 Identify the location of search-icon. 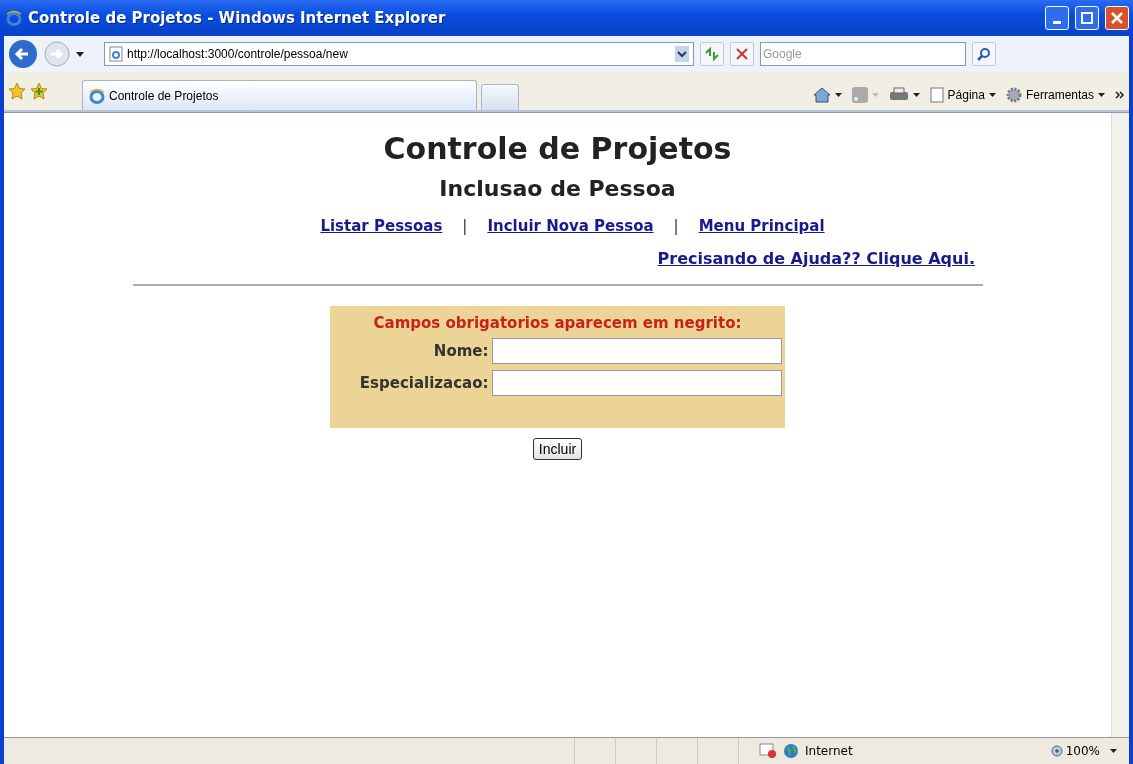
(984, 54).